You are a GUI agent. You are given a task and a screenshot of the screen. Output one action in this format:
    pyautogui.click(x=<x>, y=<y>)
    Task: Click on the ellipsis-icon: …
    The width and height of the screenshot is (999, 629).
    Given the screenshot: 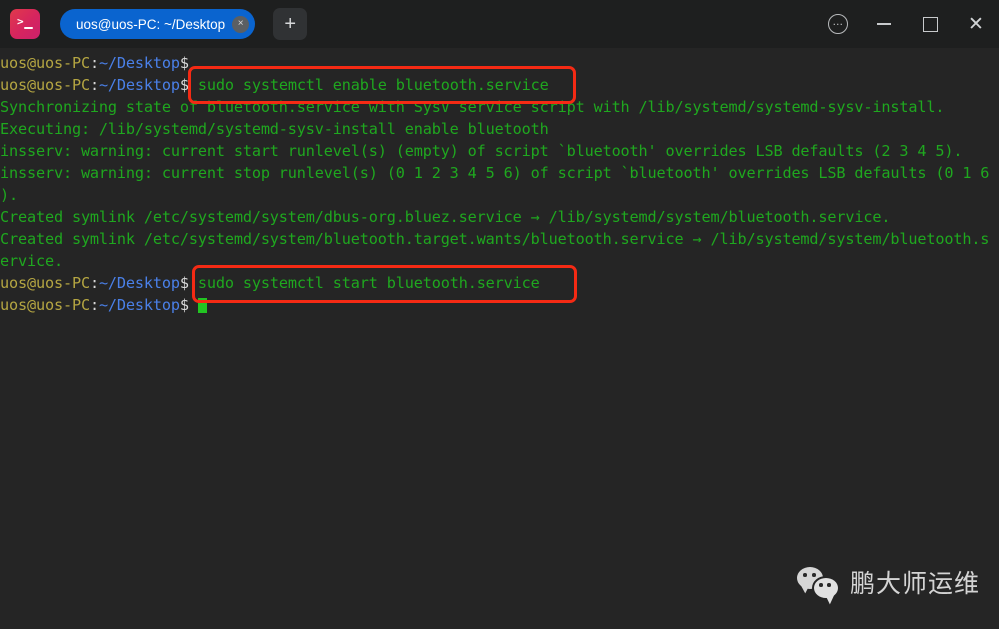 What is the action you would take?
    pyautogui.click(x=838, y=24)
    